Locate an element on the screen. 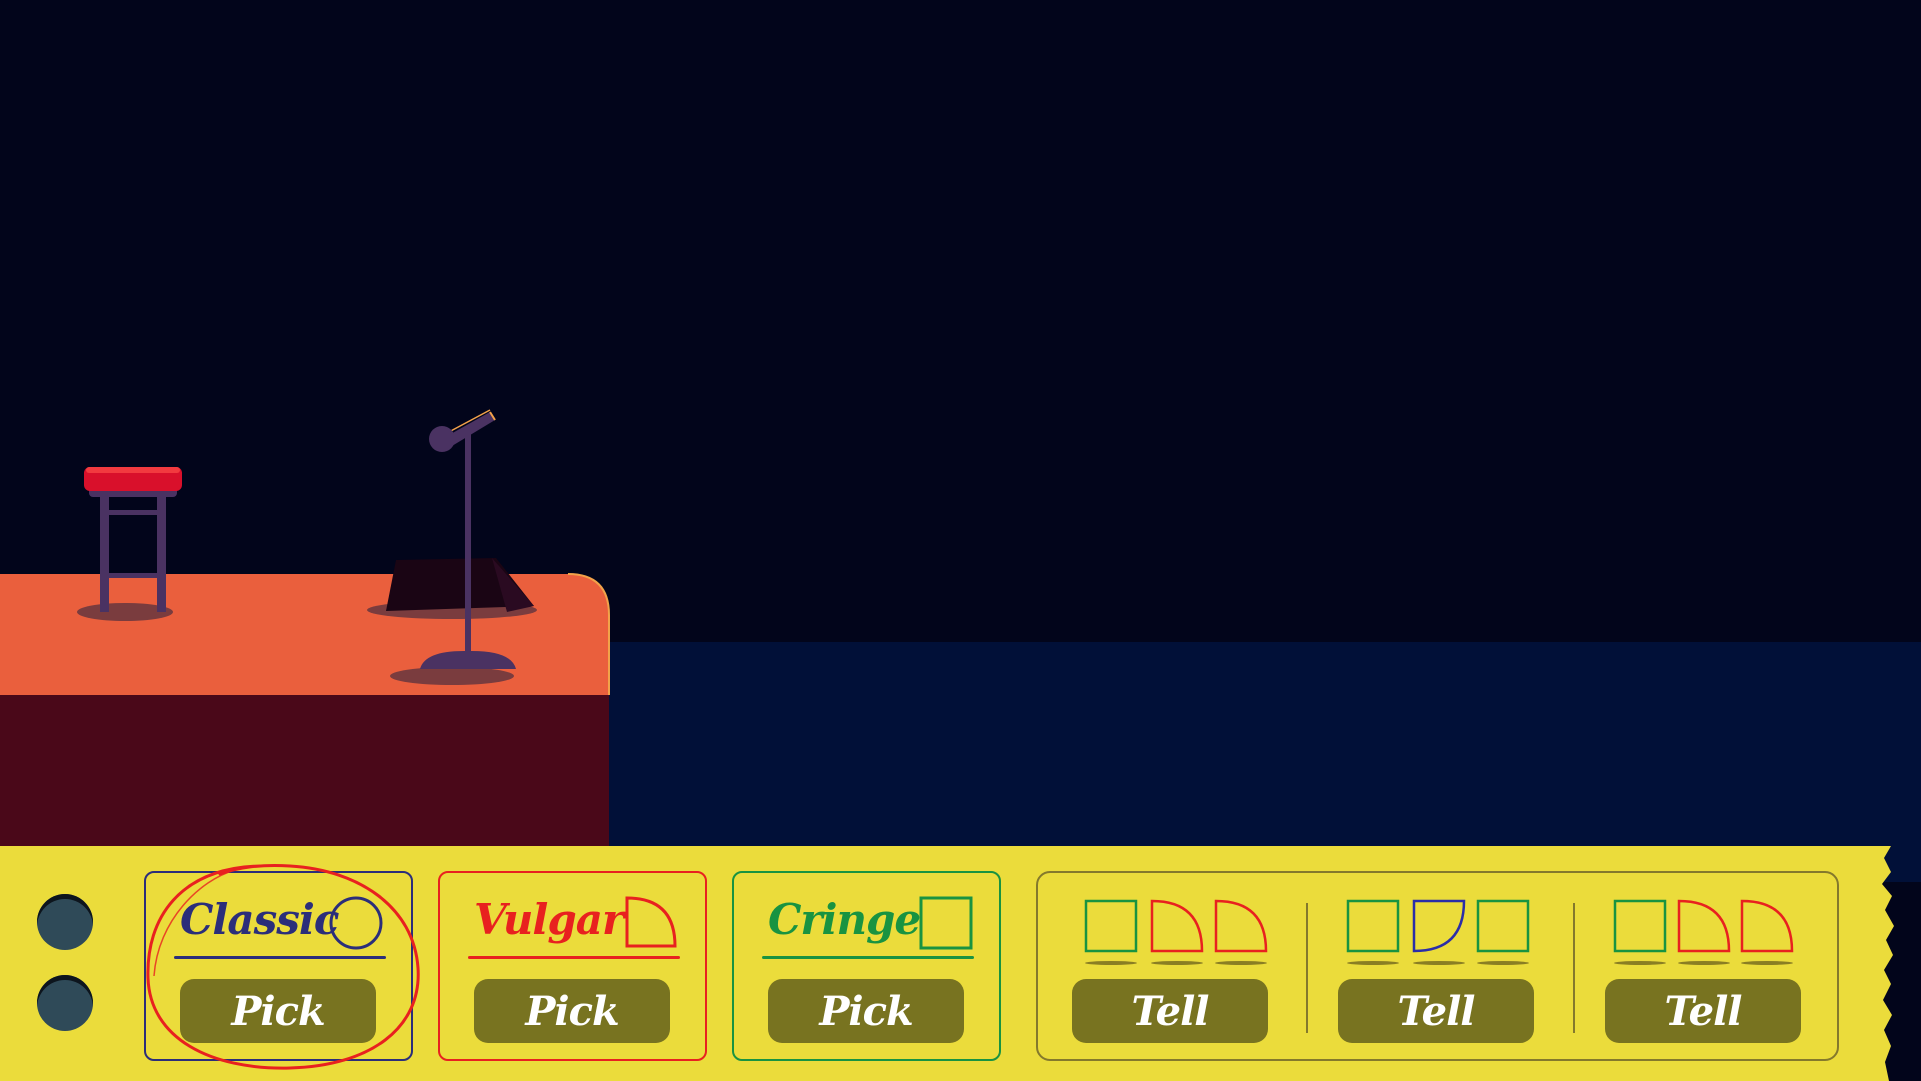 The image size is (1921, 1081). classic-quarter-icon is located at coordinates (1439, 932).